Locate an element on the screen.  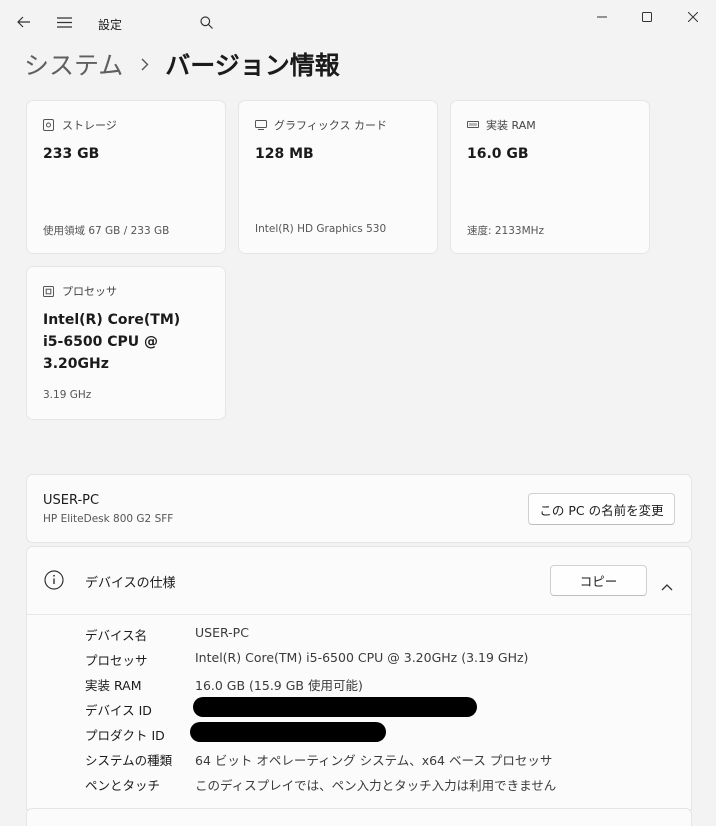
maximize-icon is located at coordinates (647, 17).